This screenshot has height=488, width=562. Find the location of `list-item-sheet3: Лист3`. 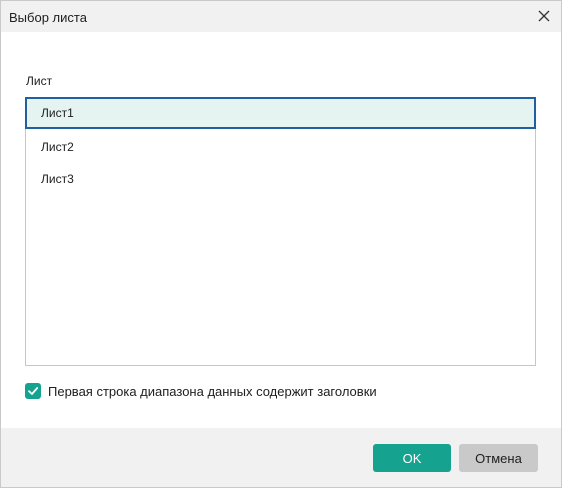

list-item-sheet3: Лист3 is located at coordinates (280, 179).